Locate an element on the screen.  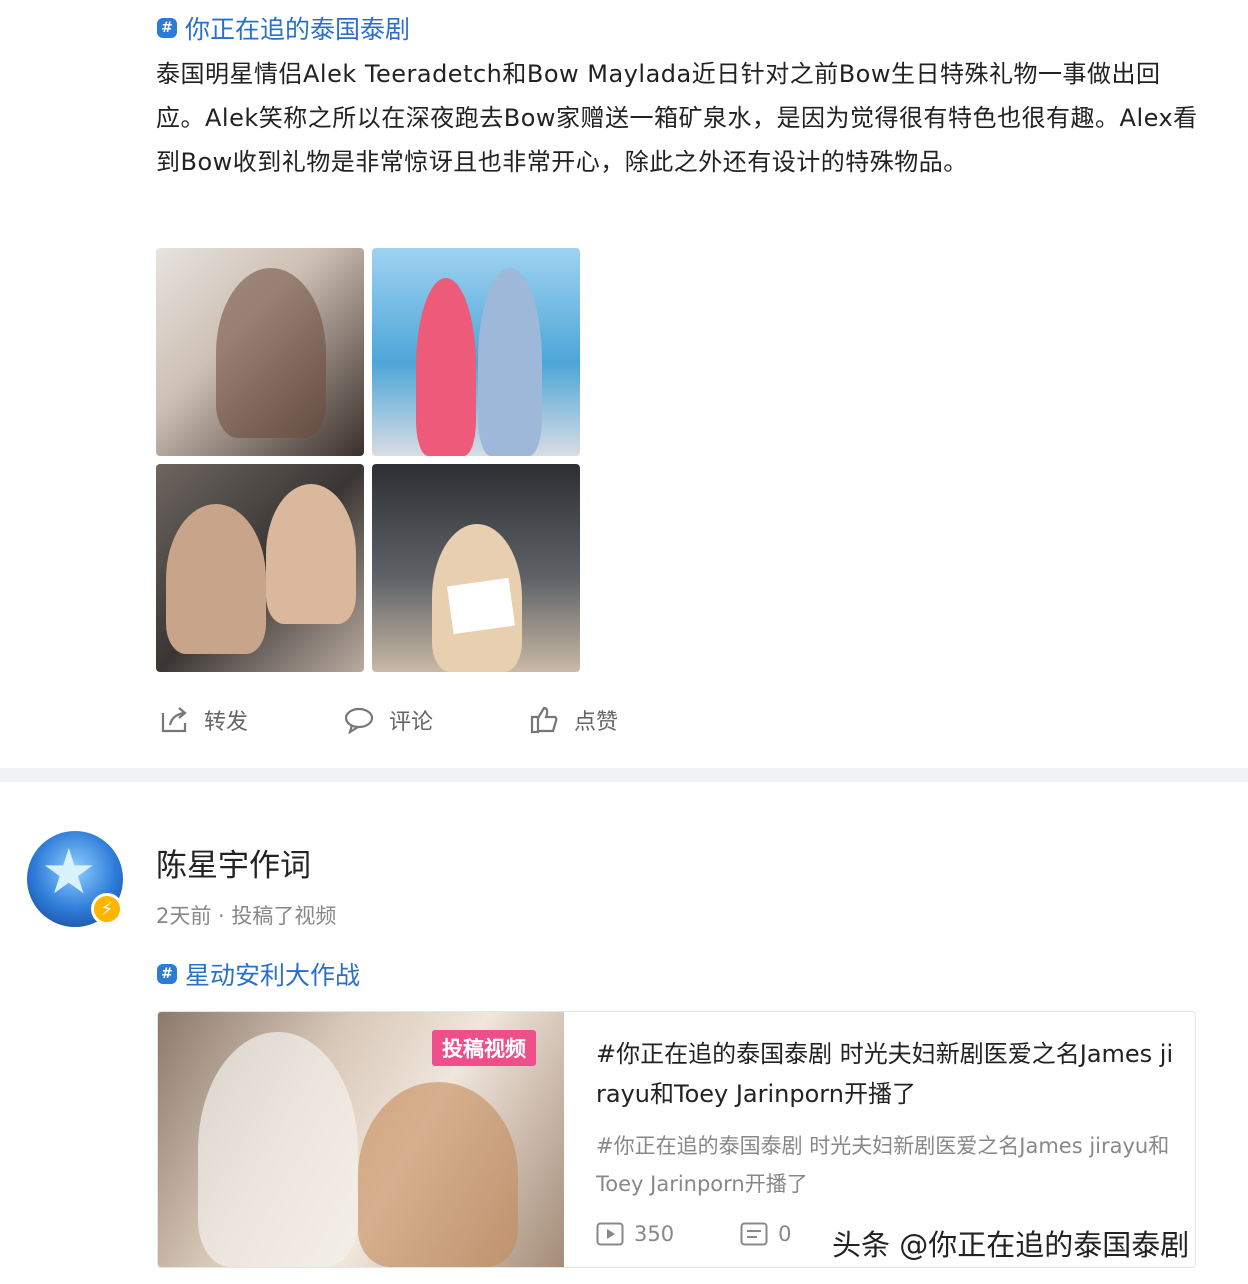
like-label: 点赞 is located at coordinates (596, 722).